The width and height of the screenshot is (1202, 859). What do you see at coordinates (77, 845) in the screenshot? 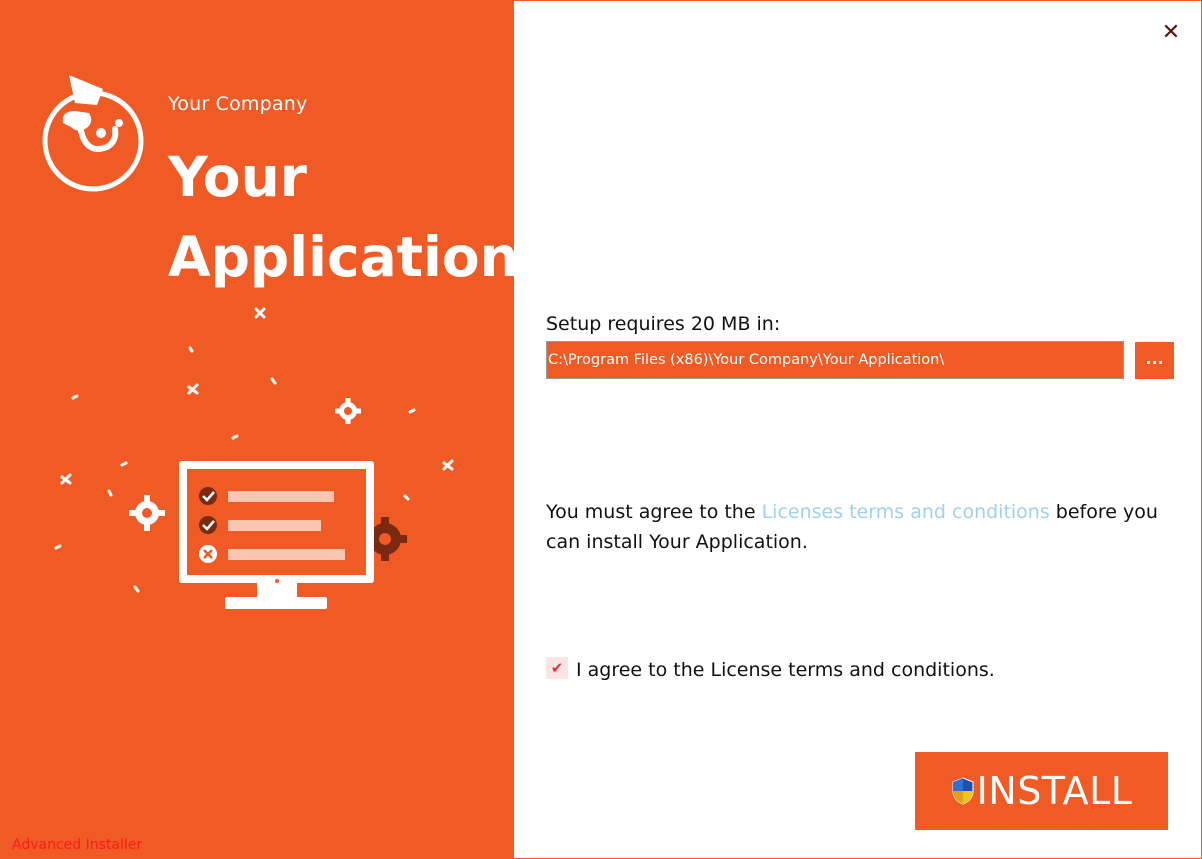
I see `advanced-installer-brand: Advanced Installer` at bounding box center [77, 845].